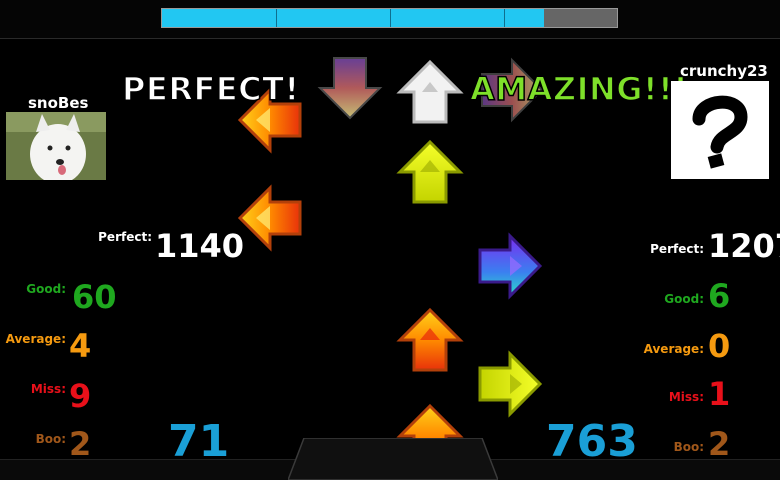 Image resolution: width=780 pixels, height=480 pixels. Describe the element at coordinates (719, 444) in the screenshot. I see `stat-boo-value-right: 2` at that location.